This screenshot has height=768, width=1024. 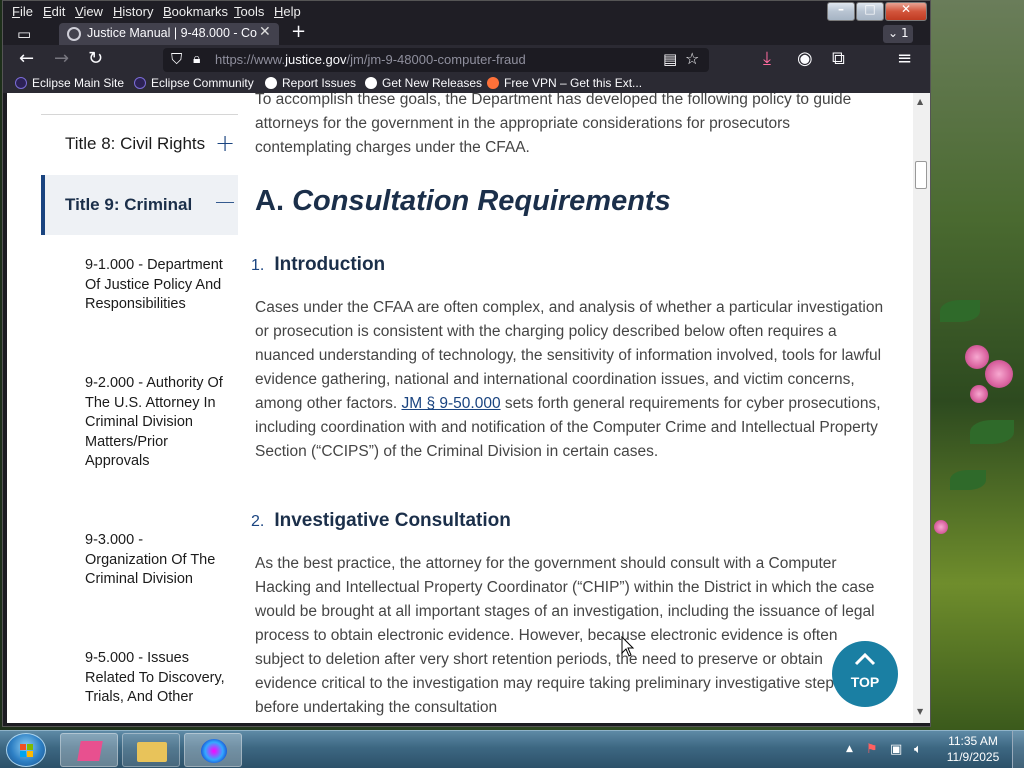 I want to click on menu-tools: Tools, so click(x=249, y=11).